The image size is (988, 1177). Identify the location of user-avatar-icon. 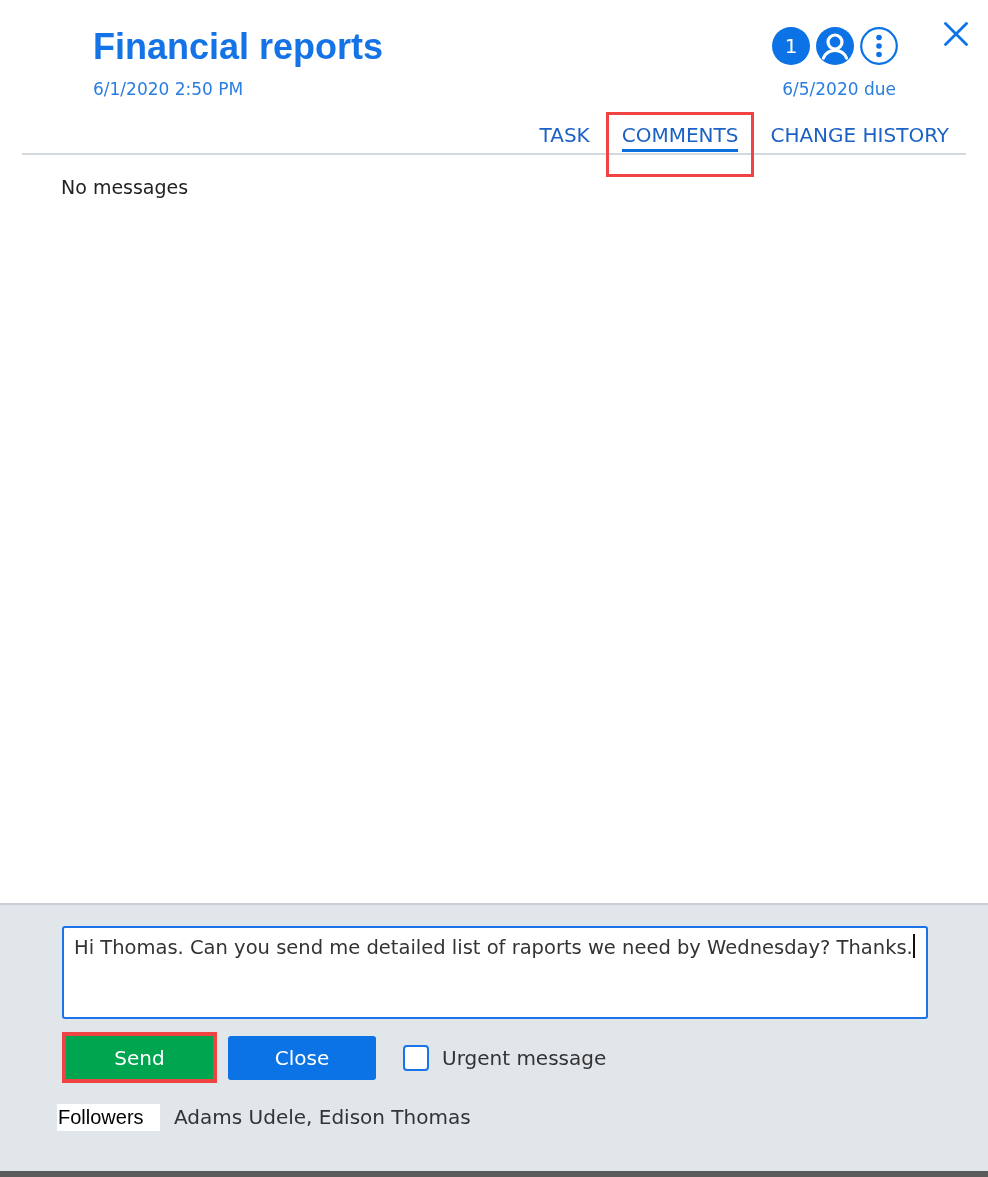
(835, 46).